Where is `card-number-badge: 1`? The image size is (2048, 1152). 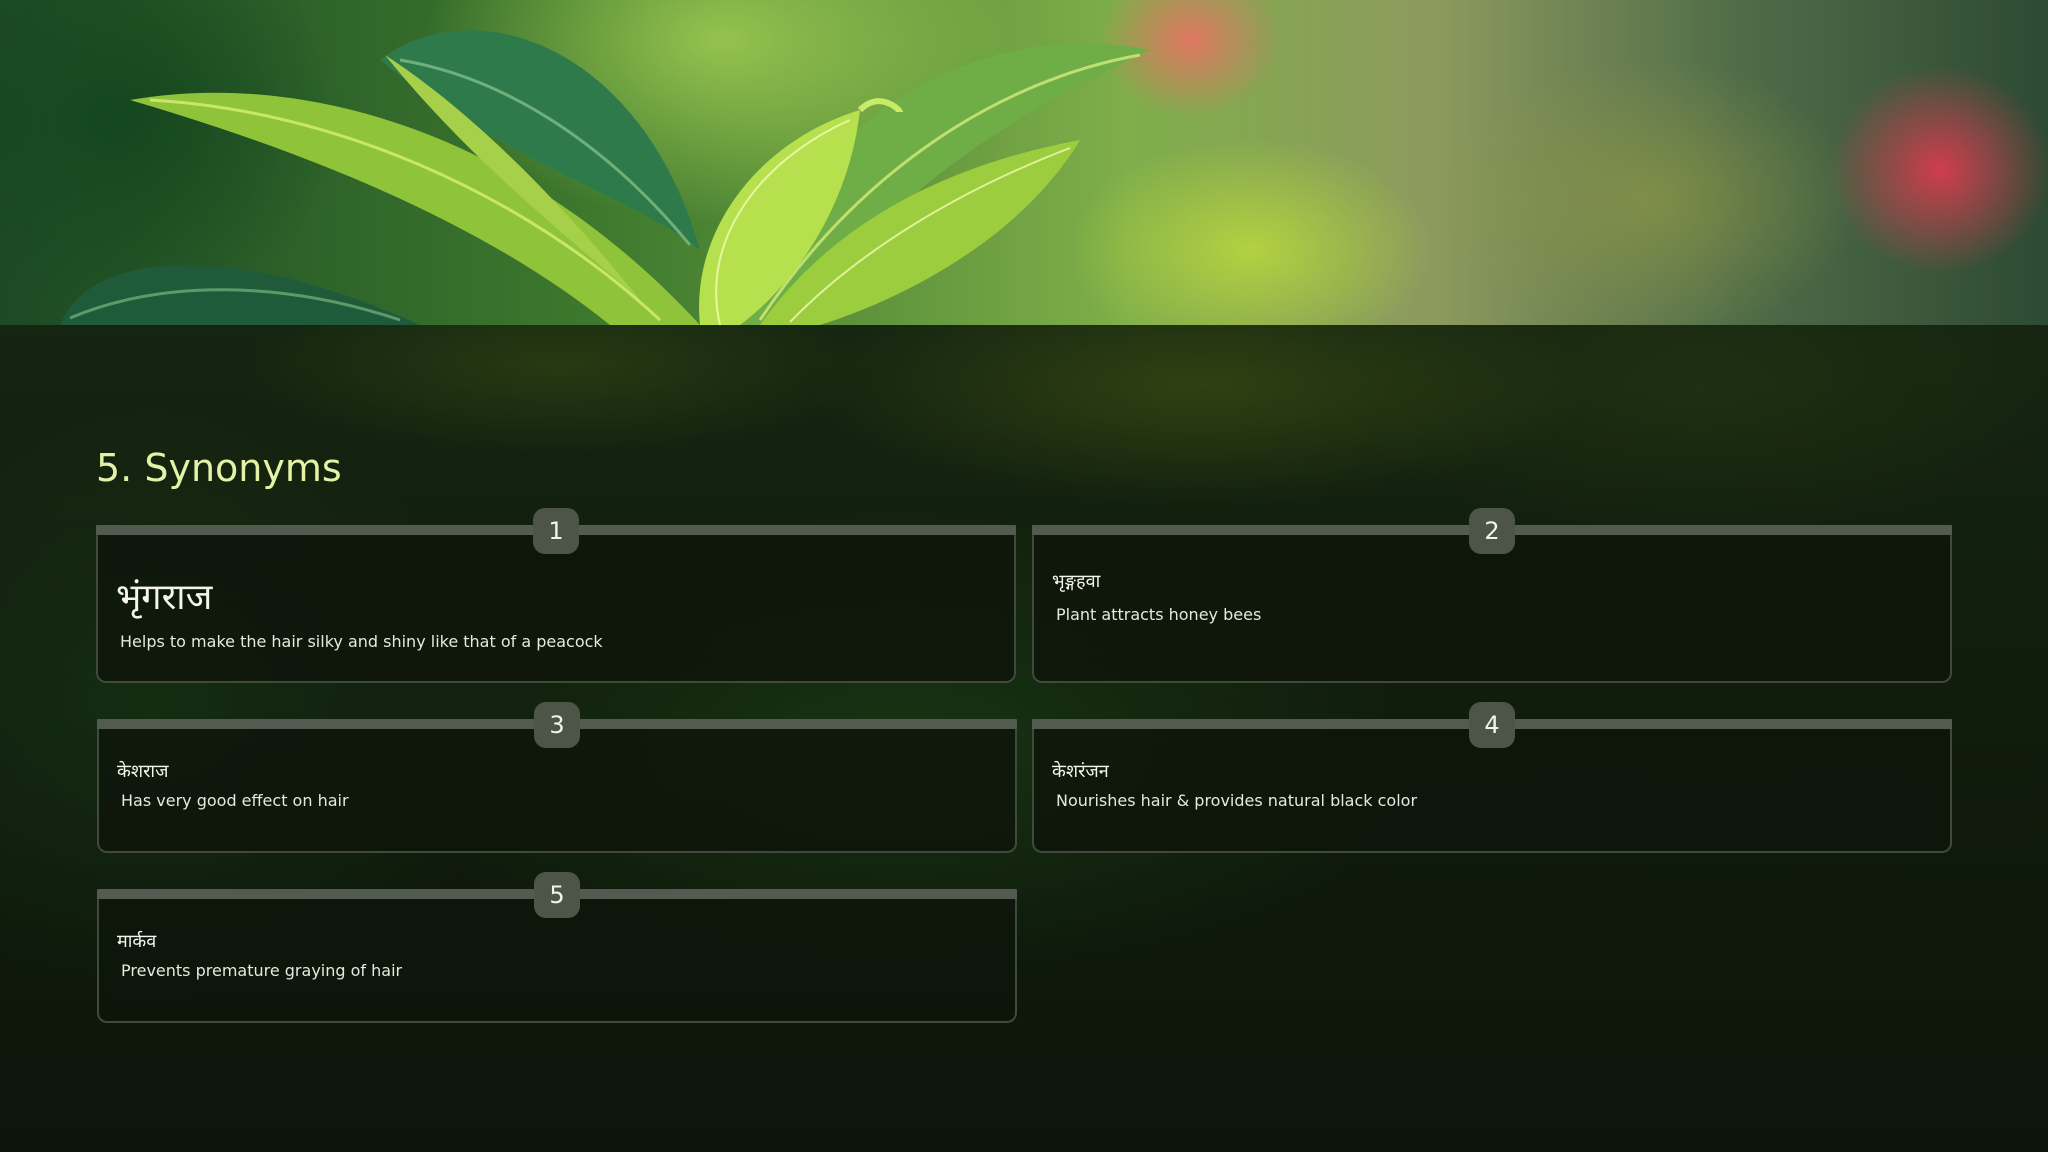 card-number-badge: 1 is located at coordinates (556, 531).